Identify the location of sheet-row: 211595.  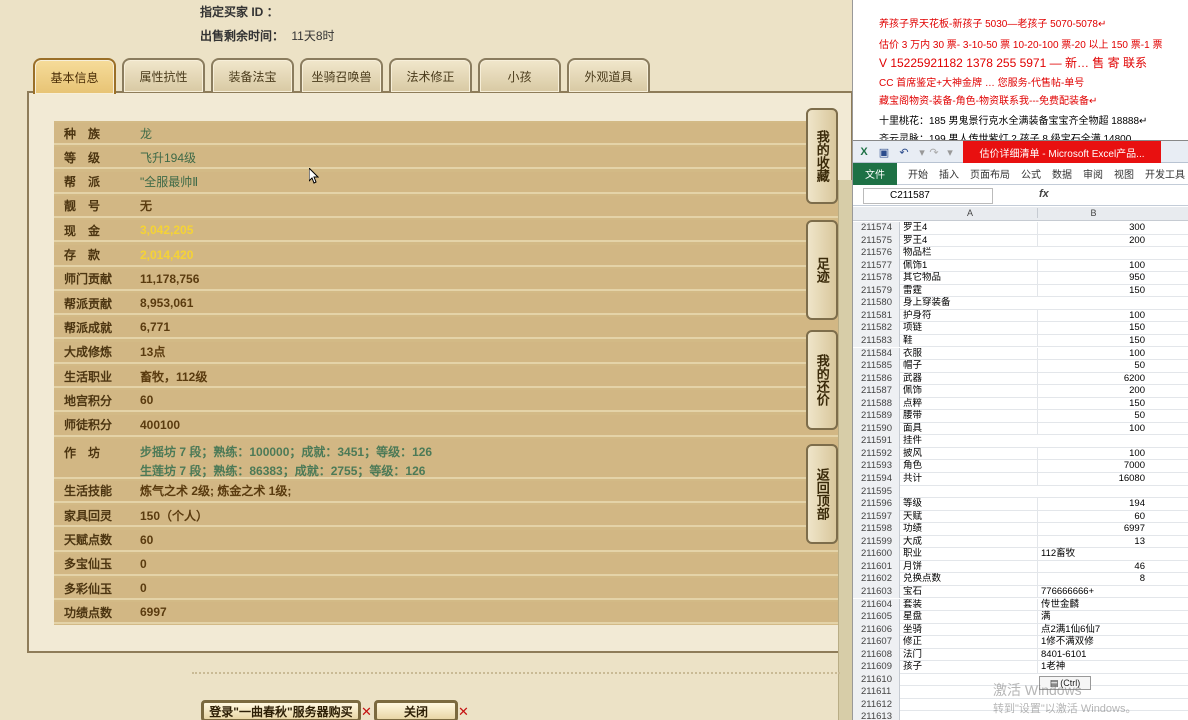
(1020, 492).